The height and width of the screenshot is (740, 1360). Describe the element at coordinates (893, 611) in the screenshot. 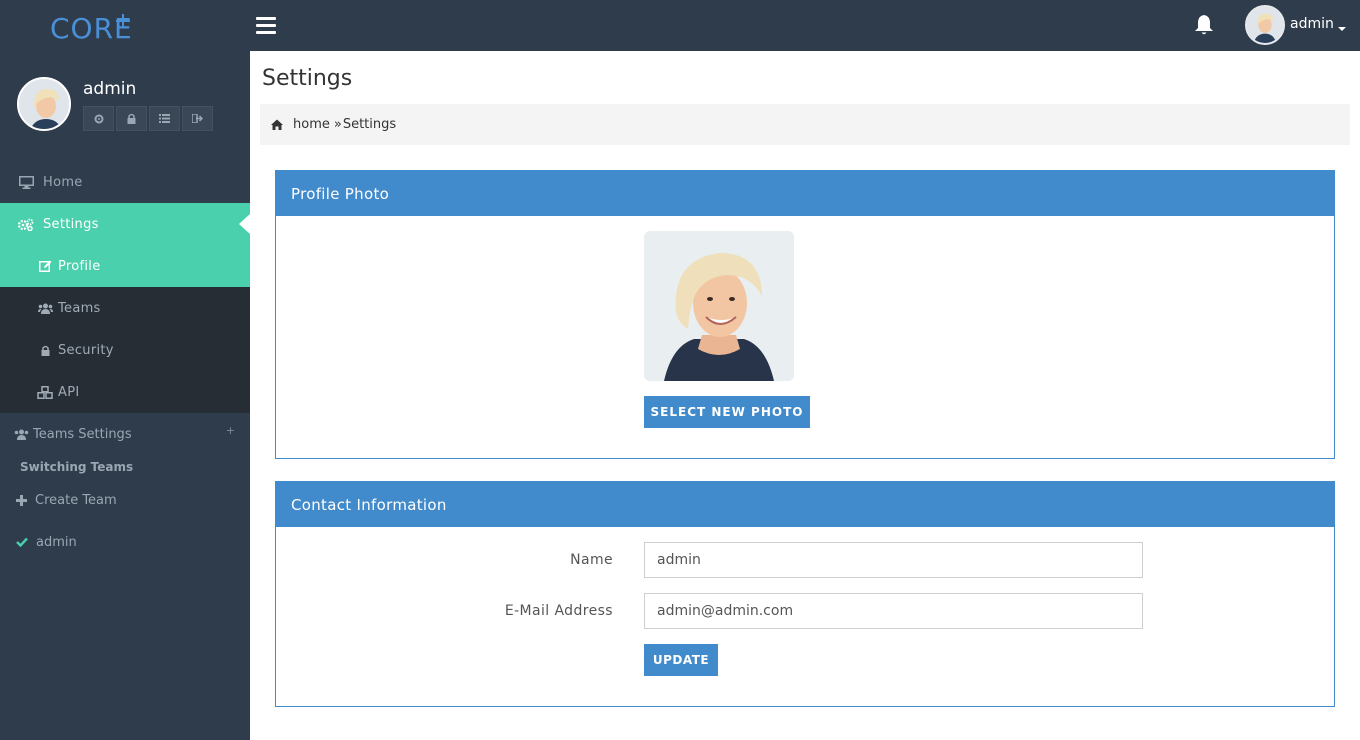

I see `email-field: admin@admin.com` at that location.